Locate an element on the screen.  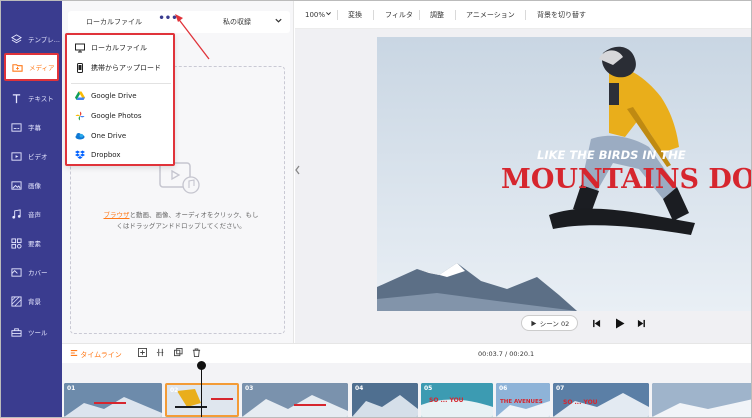
tab-my-favorites: 私の収録 is located at coordinates (237, 22).